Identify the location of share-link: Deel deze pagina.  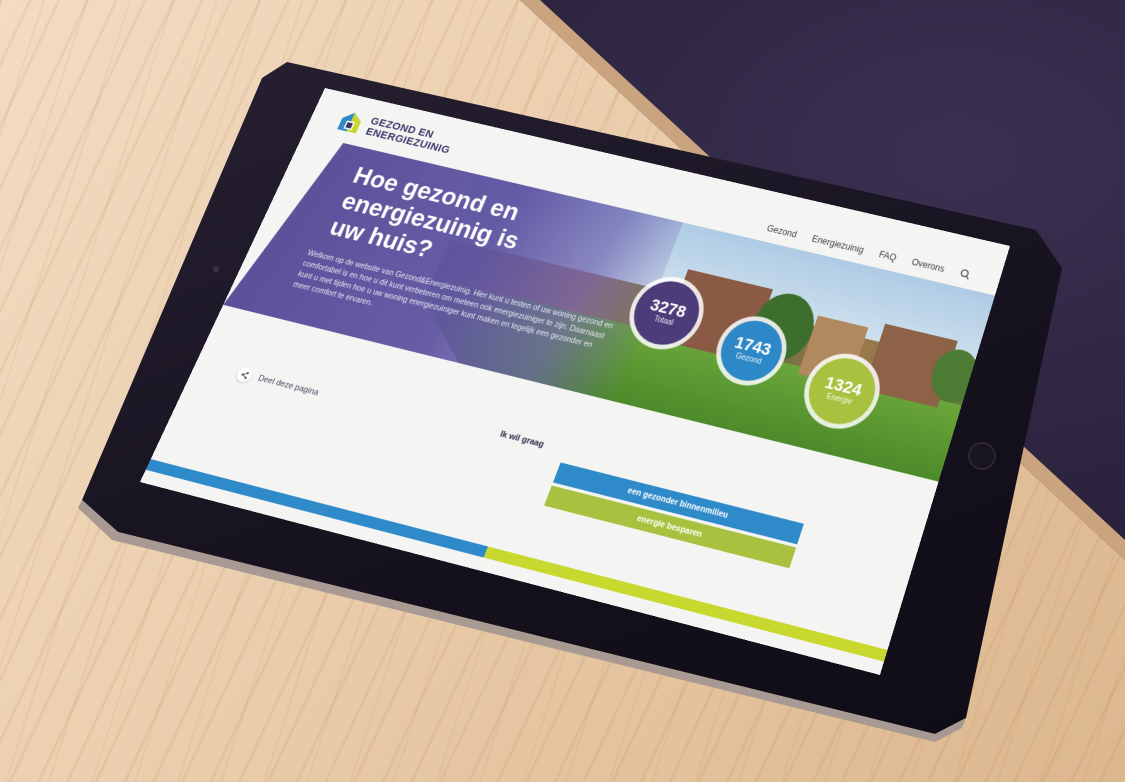
(277, 383).